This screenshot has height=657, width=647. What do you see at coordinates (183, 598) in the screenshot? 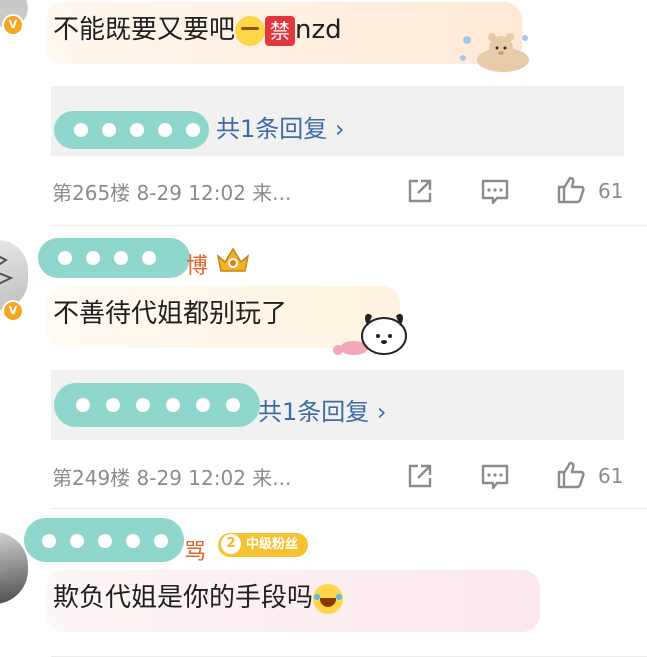
I see `comment-text-main: 欺负代姐是你的手段吗` at bounding box center [183, 598].